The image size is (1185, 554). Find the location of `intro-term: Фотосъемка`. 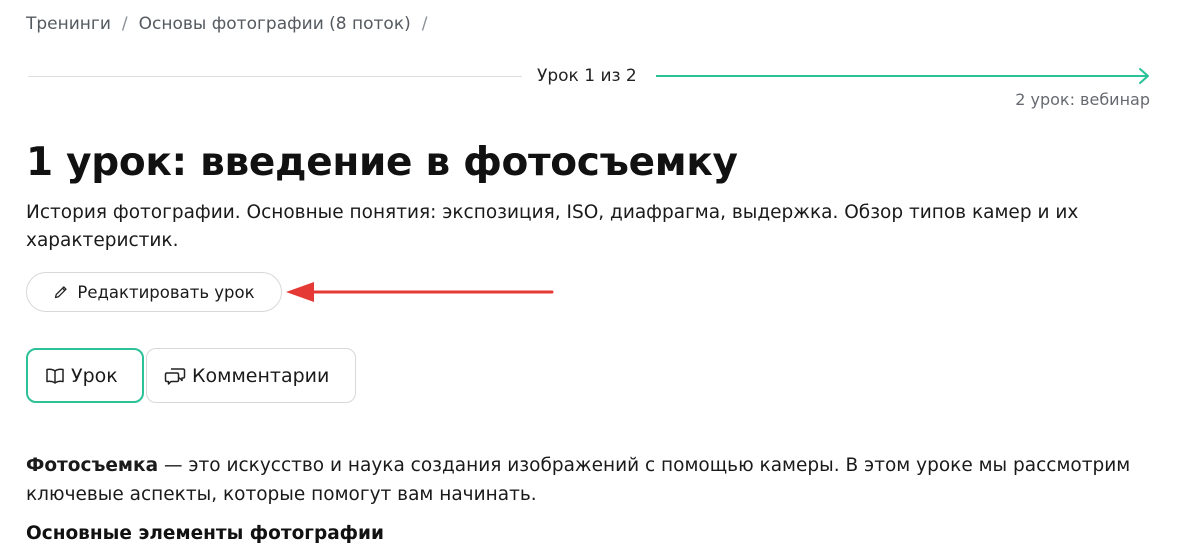

intro-term: Фотосъемка is located at coordinates (92, 465).